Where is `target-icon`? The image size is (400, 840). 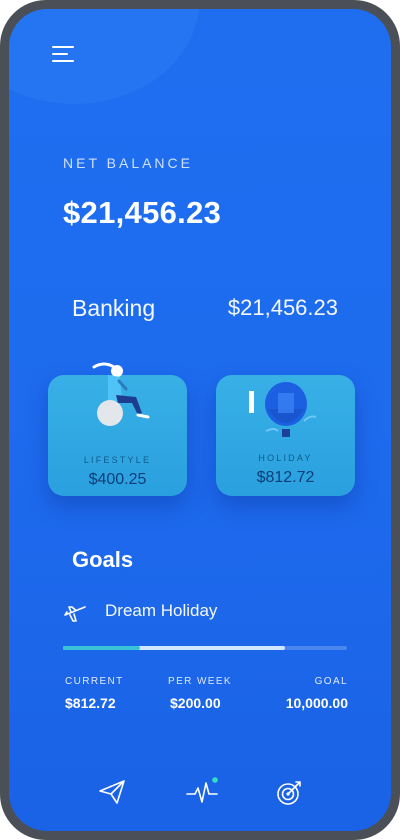 target-icon is located at coordinates (290, 792).